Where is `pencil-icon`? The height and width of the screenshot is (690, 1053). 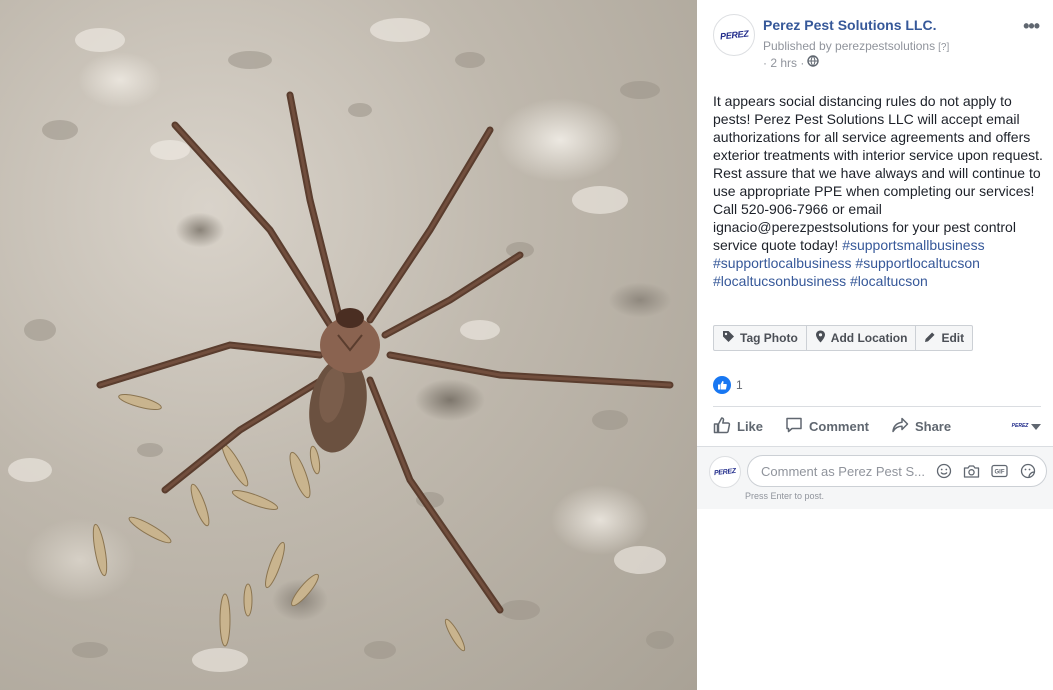
pencil-icon is located at coordinates (930, 338).